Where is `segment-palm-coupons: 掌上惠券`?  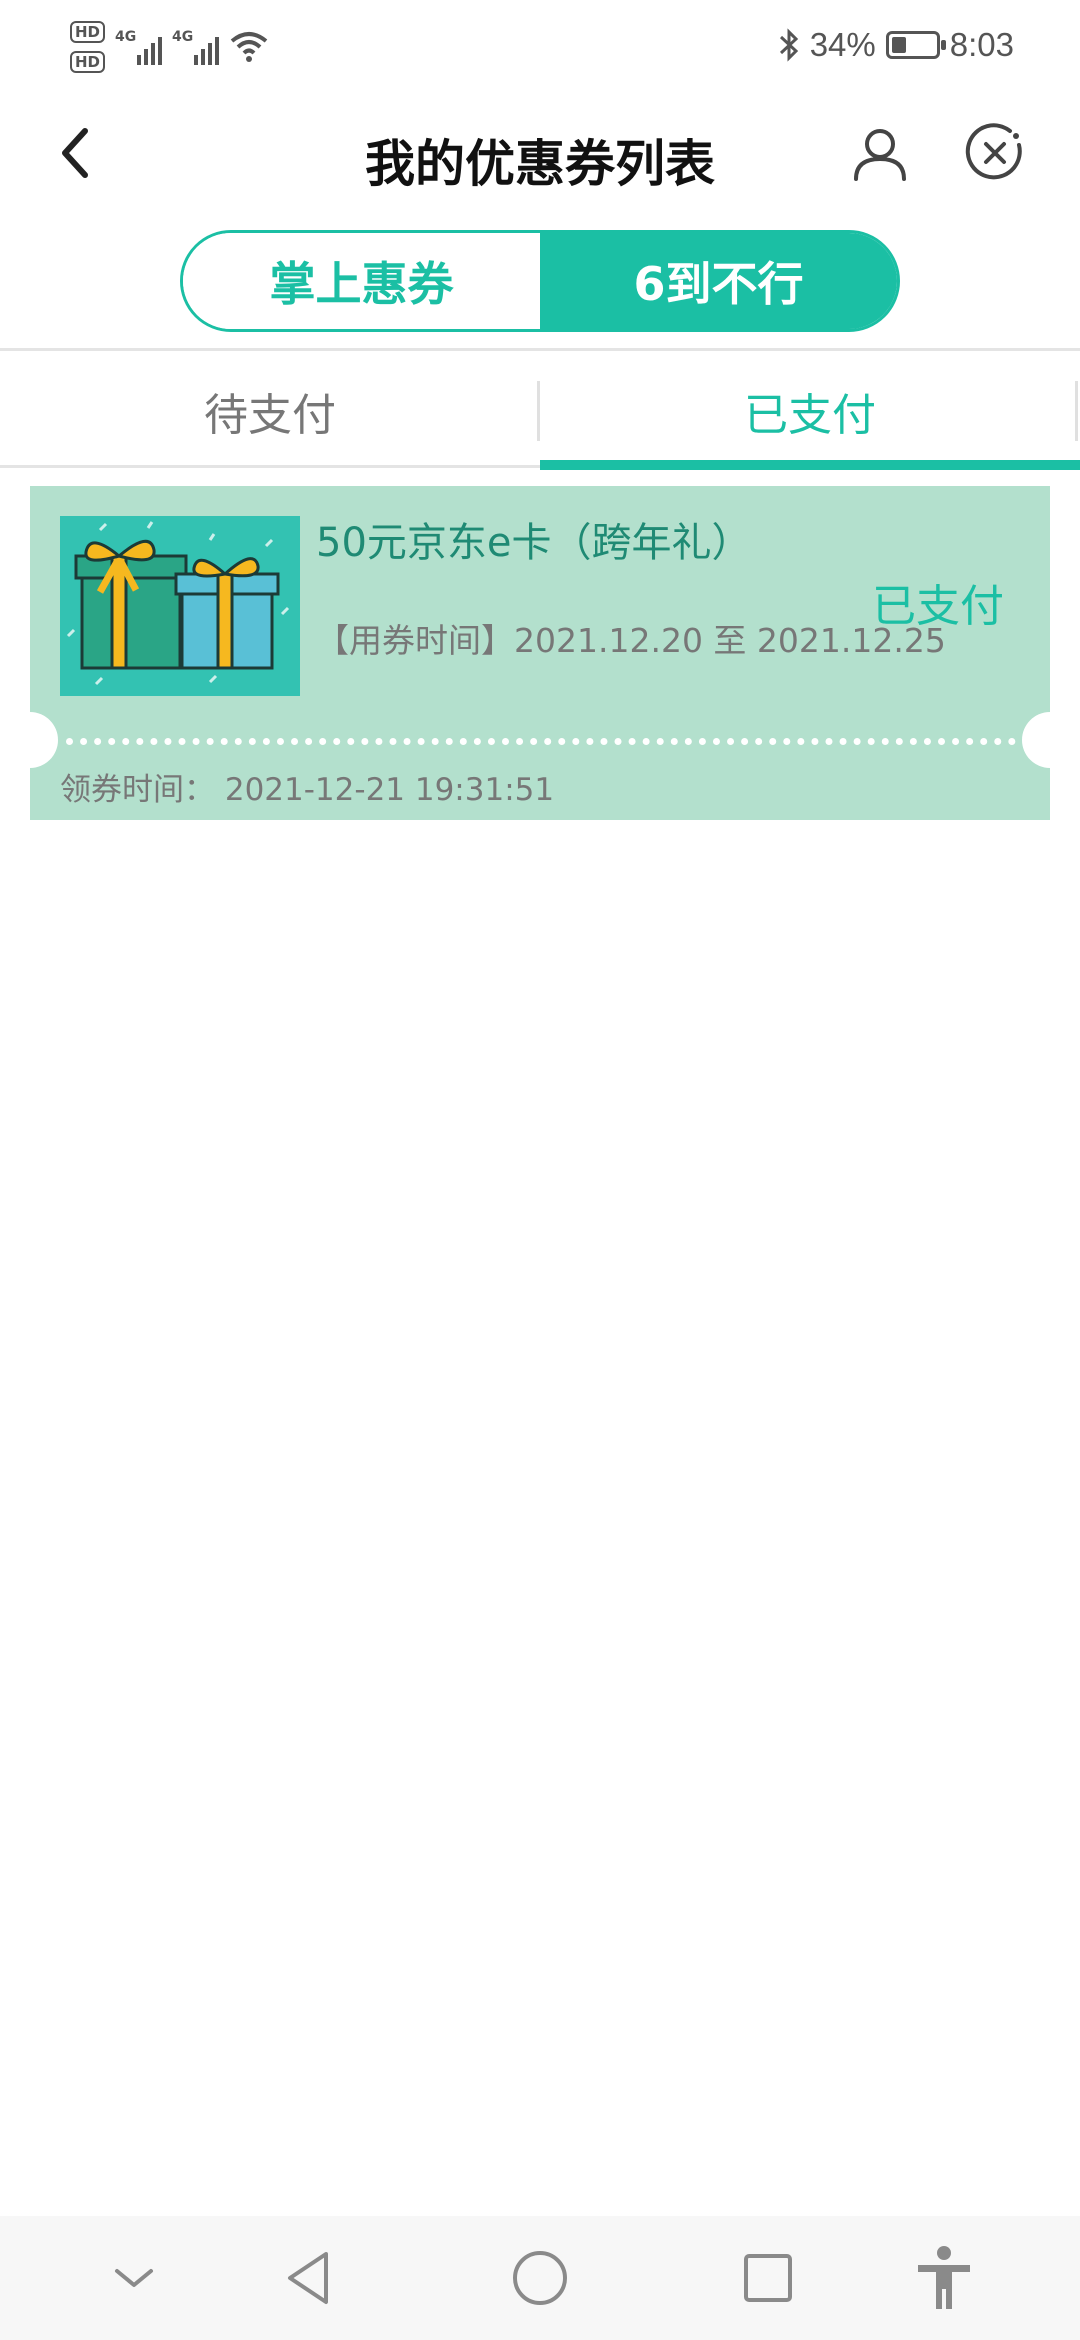
segment-palm-coupons: 掌上惠券 is located at coordinates (361, 281).